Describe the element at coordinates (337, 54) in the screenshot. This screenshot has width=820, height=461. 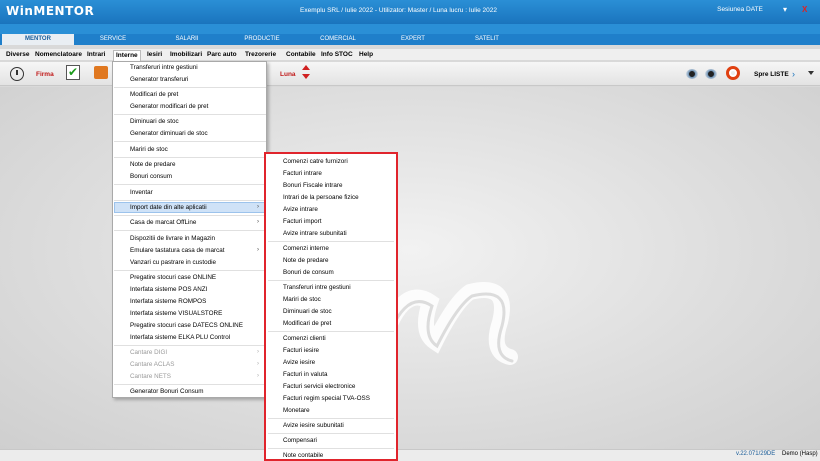
I see `menu-info-stoc: Info STOC` at that location.